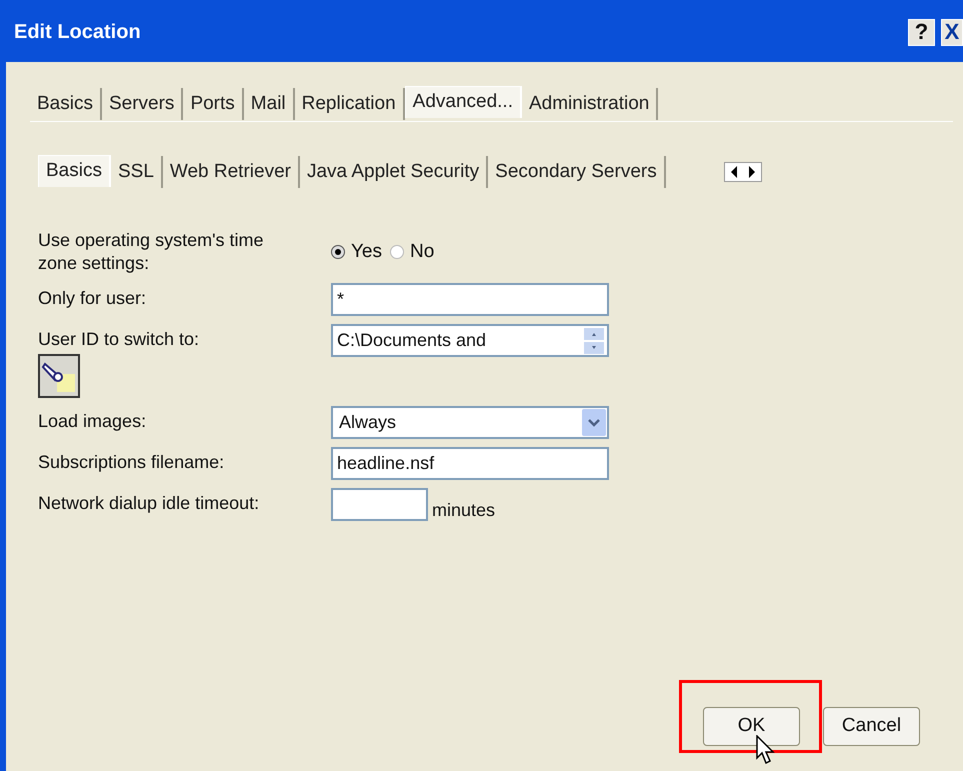  I want to click on unit-label: minutes, so click(464, 510).